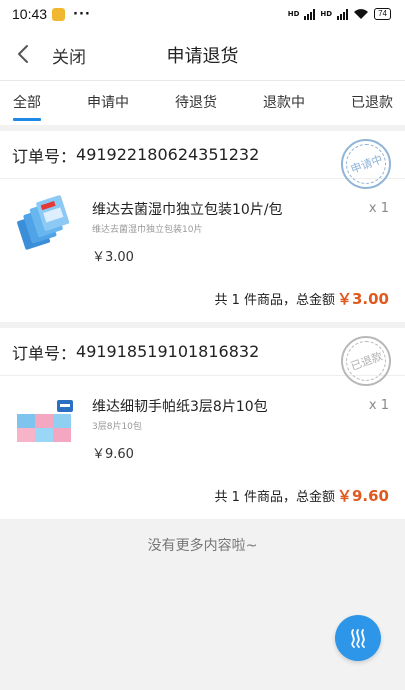 The width and height of the screenshot is (405, 690). I want to click on status-time: 10:43, so click(30, 14).